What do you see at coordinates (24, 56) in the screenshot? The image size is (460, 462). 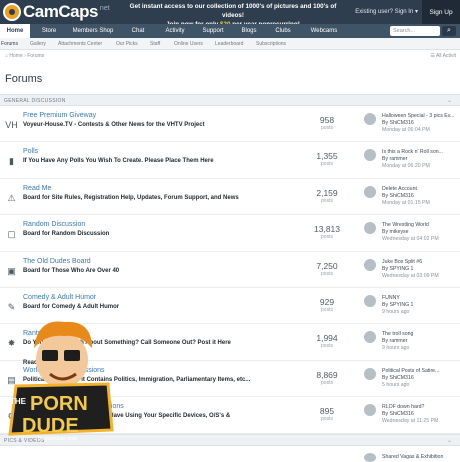 I see `breadcrumb: ⌂ Home › Forums` at bounding box center [24, 56].